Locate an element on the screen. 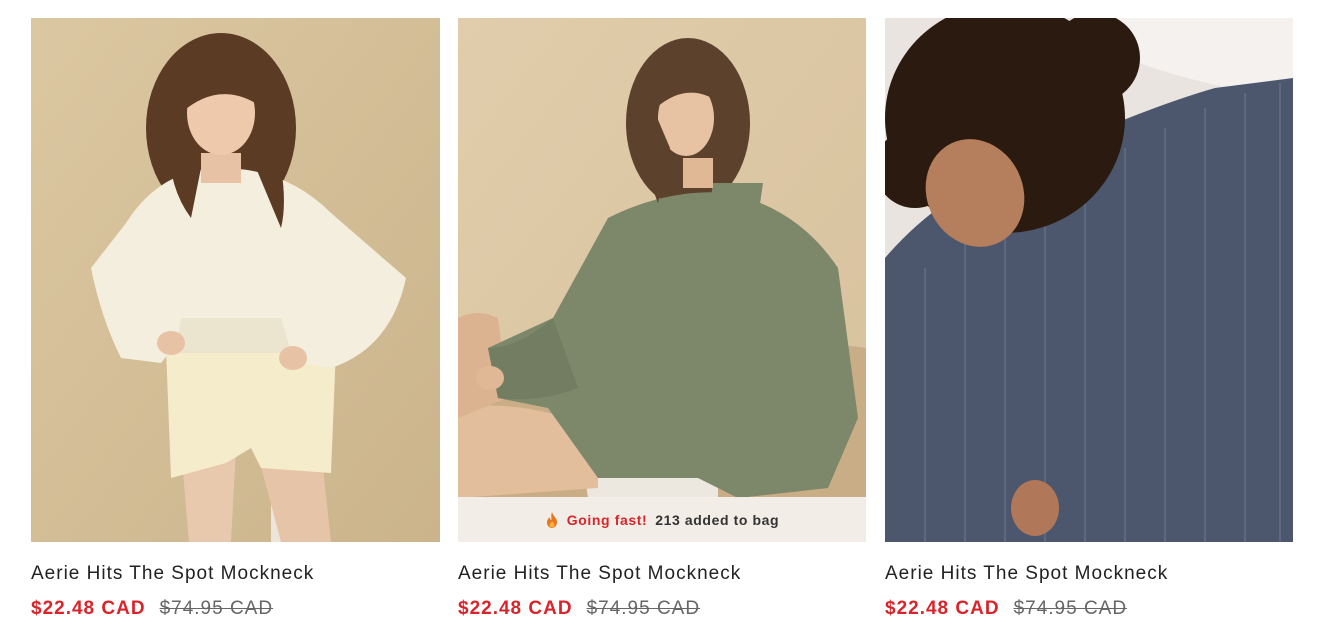 This screenshot has width=1320, height=640. urgency-count-label: 213 added to bag is located at coordinates (717, 519).